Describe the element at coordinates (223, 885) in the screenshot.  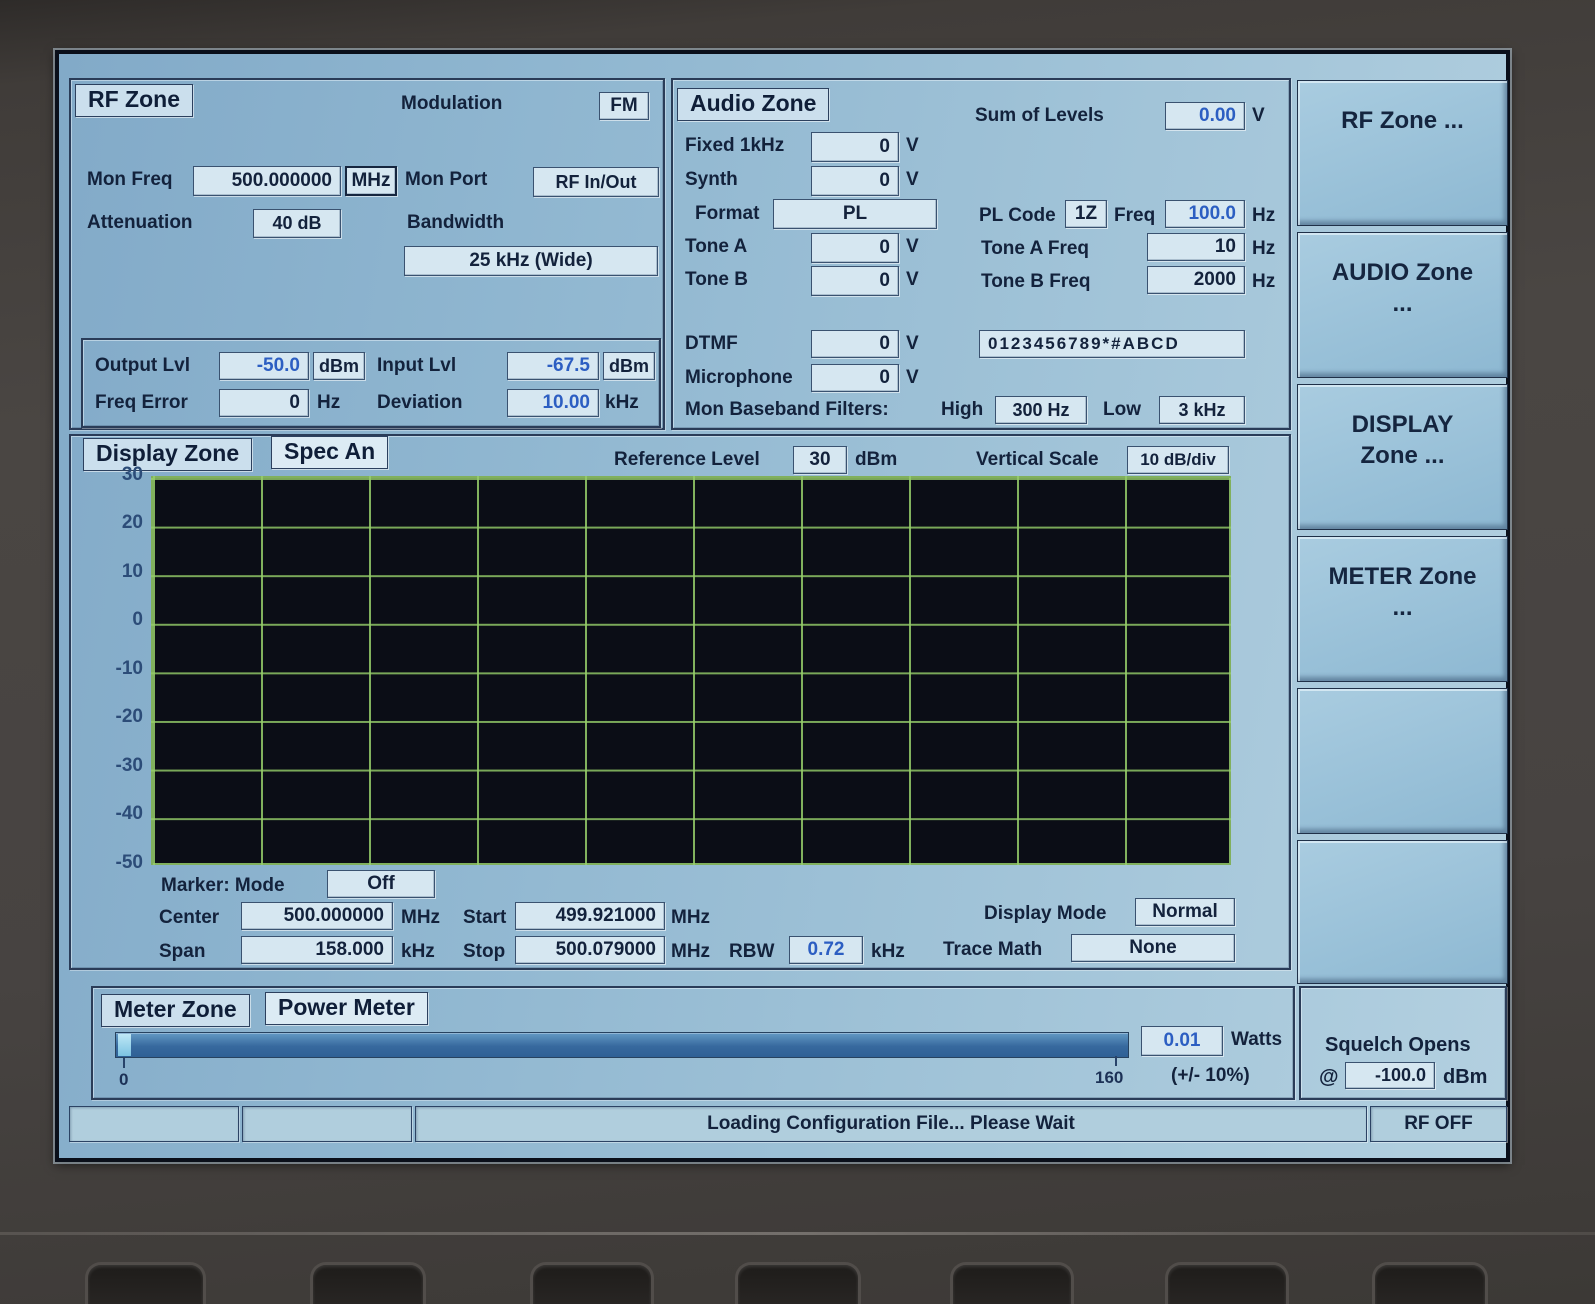
I see `marker-mode-label: Marker: Mode` at that location.